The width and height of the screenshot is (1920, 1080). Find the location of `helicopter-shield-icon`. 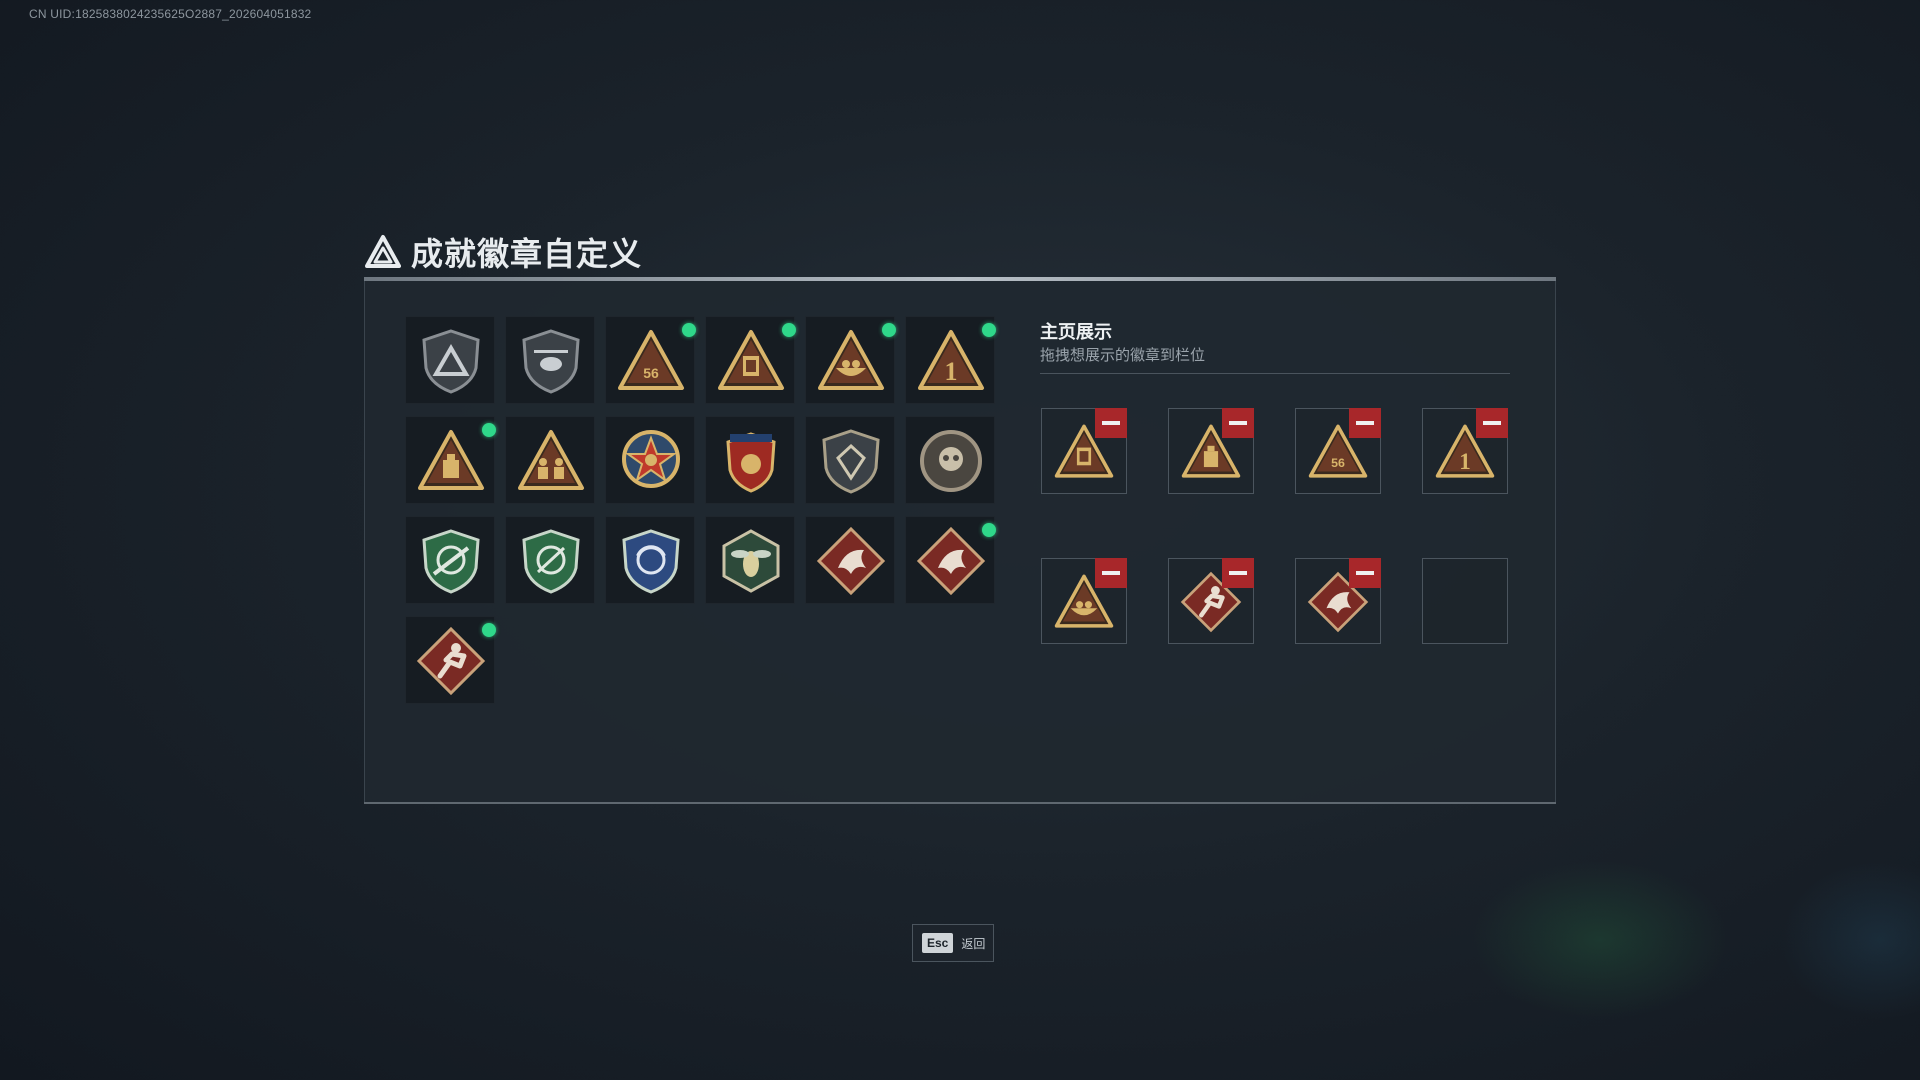

helicopter-shield-icon is located at coordinates (551, 361).